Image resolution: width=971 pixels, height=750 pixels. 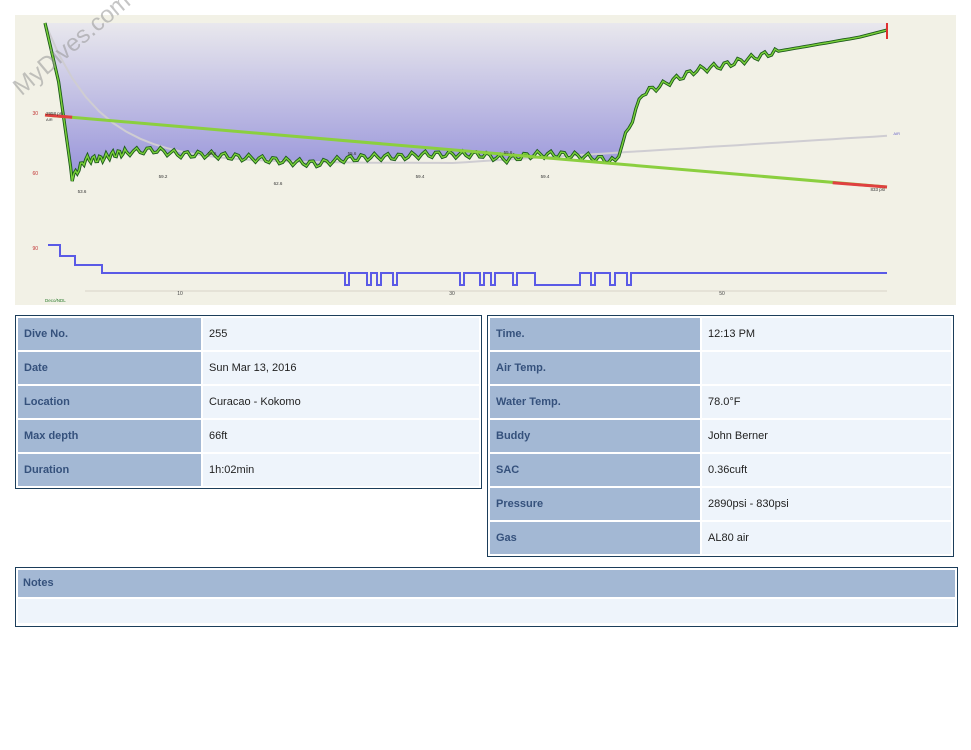 I want to click on time-tick-label: 30, so click(x=452, y=294).